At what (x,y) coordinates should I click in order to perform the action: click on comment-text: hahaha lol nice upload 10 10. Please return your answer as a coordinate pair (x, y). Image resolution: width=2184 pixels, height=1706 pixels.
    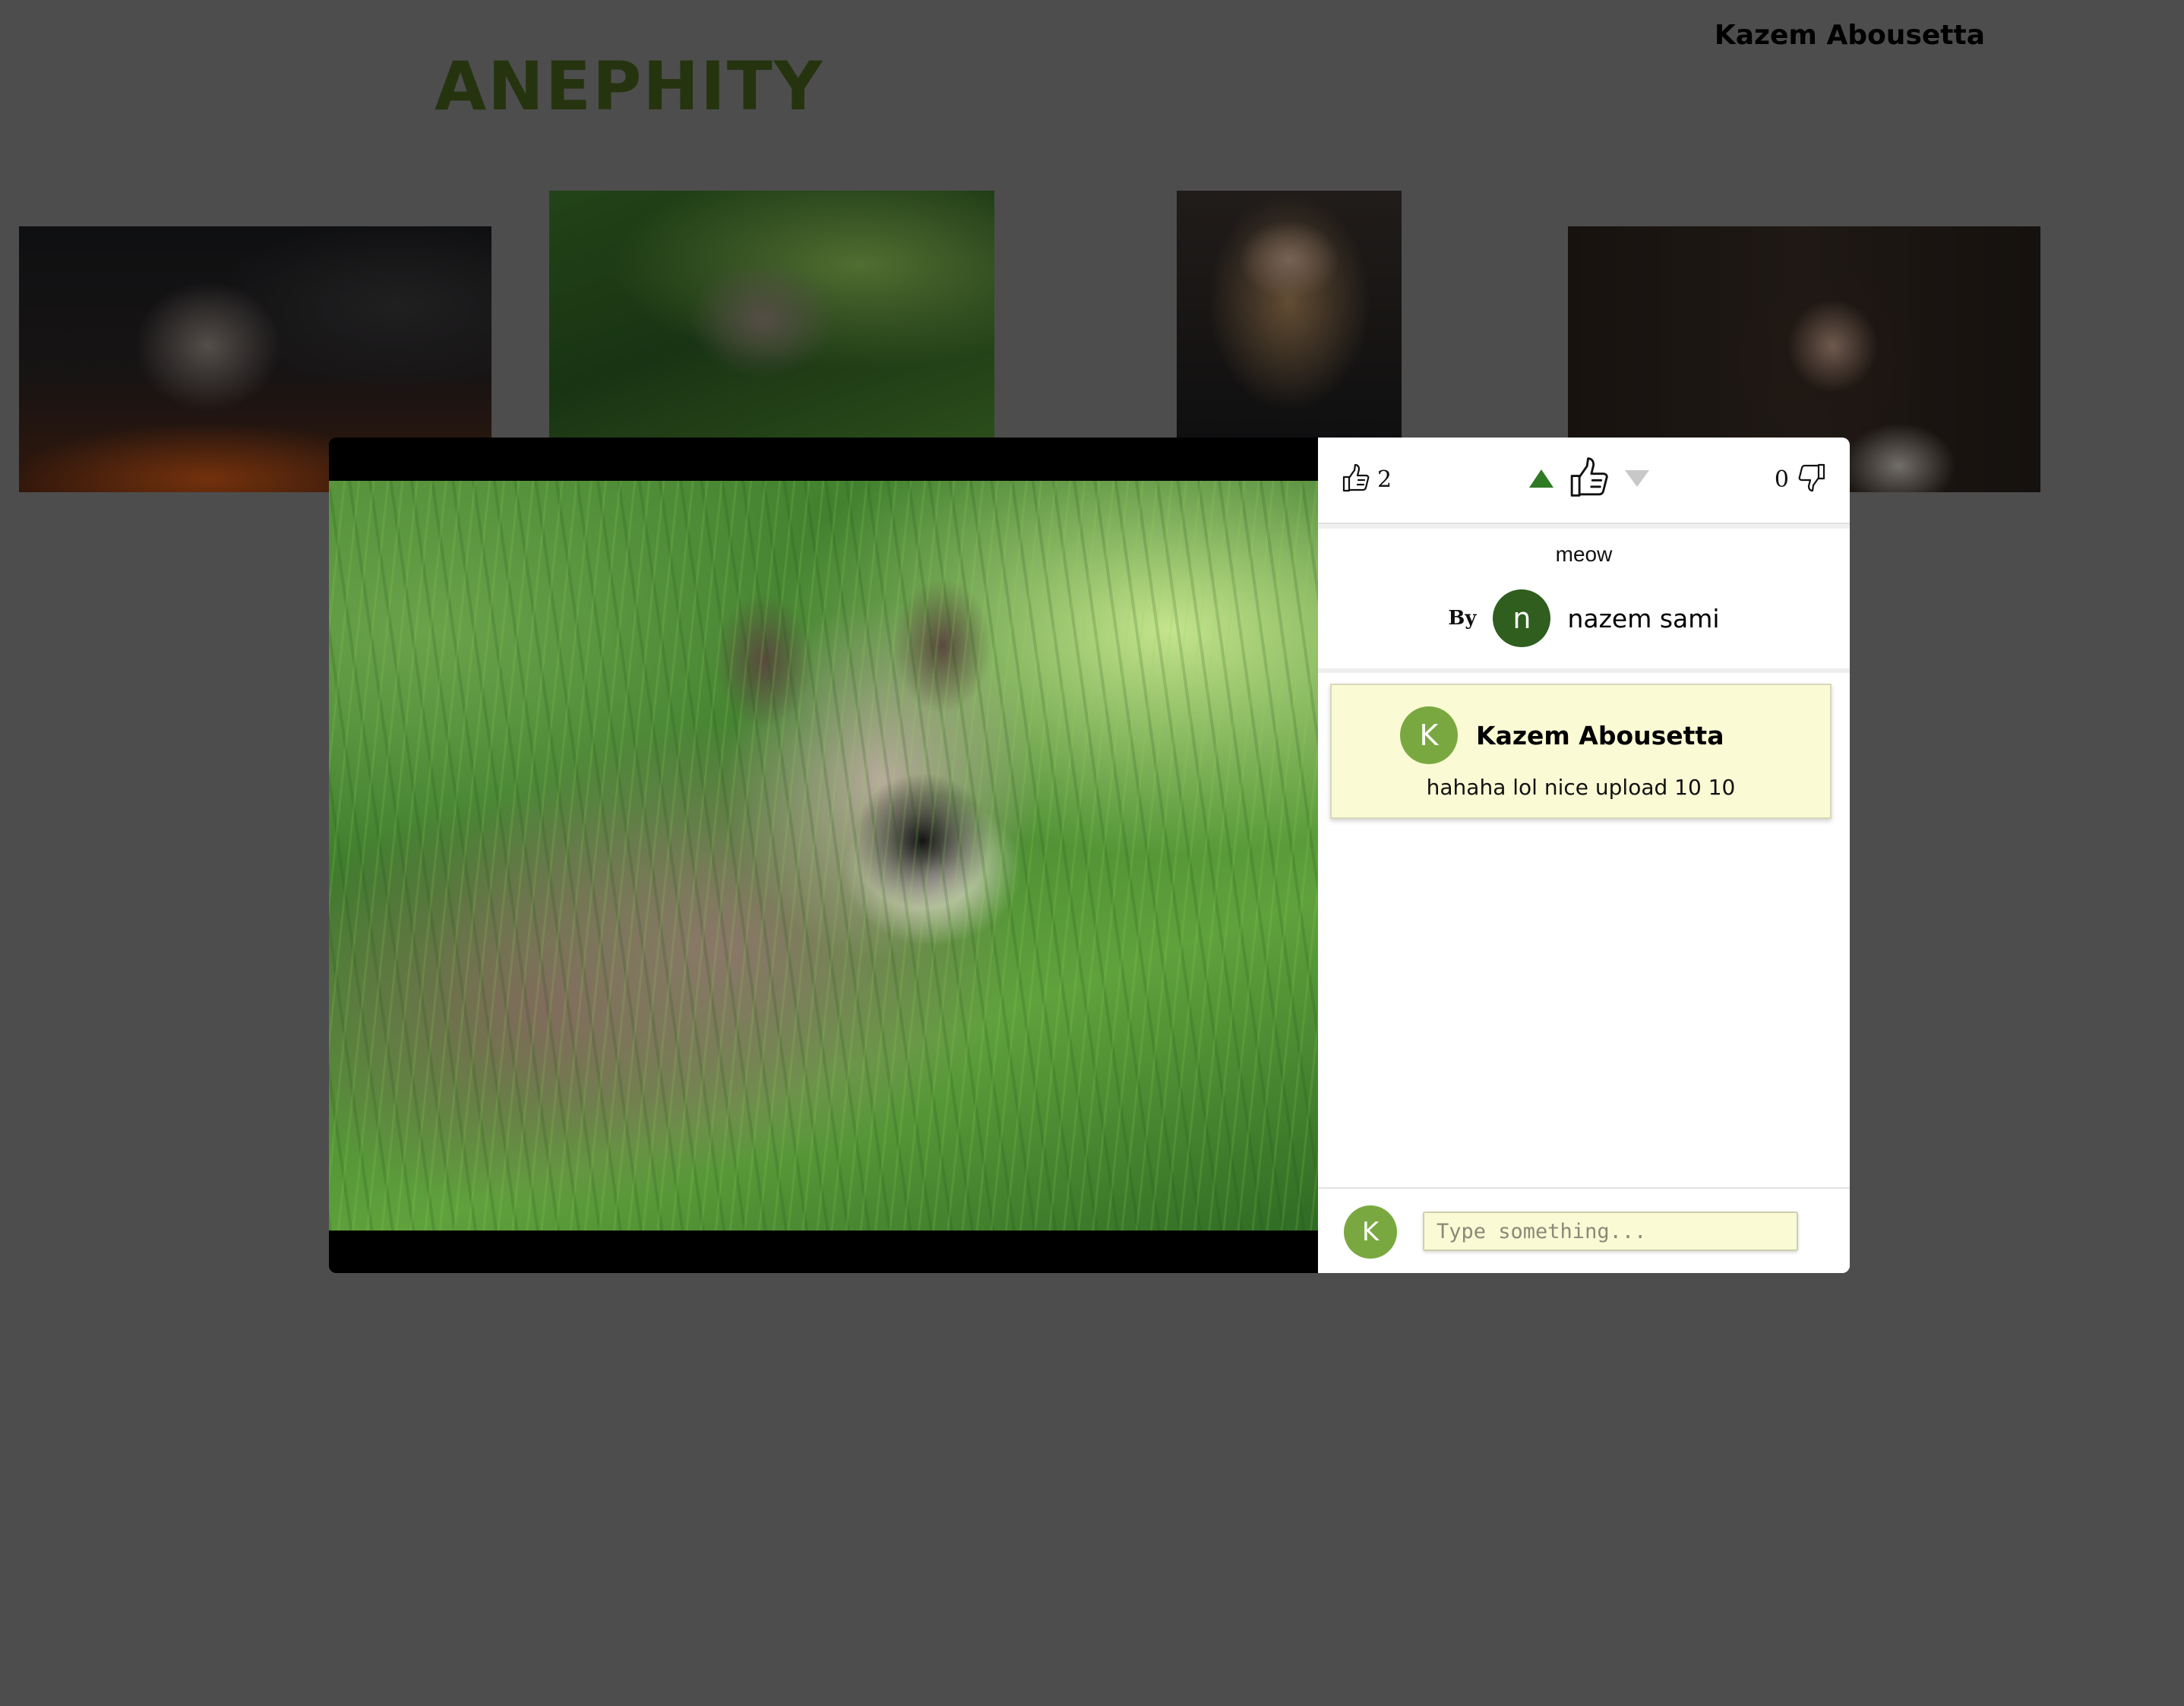
    Looking at the image, I should click on (1581, 787).